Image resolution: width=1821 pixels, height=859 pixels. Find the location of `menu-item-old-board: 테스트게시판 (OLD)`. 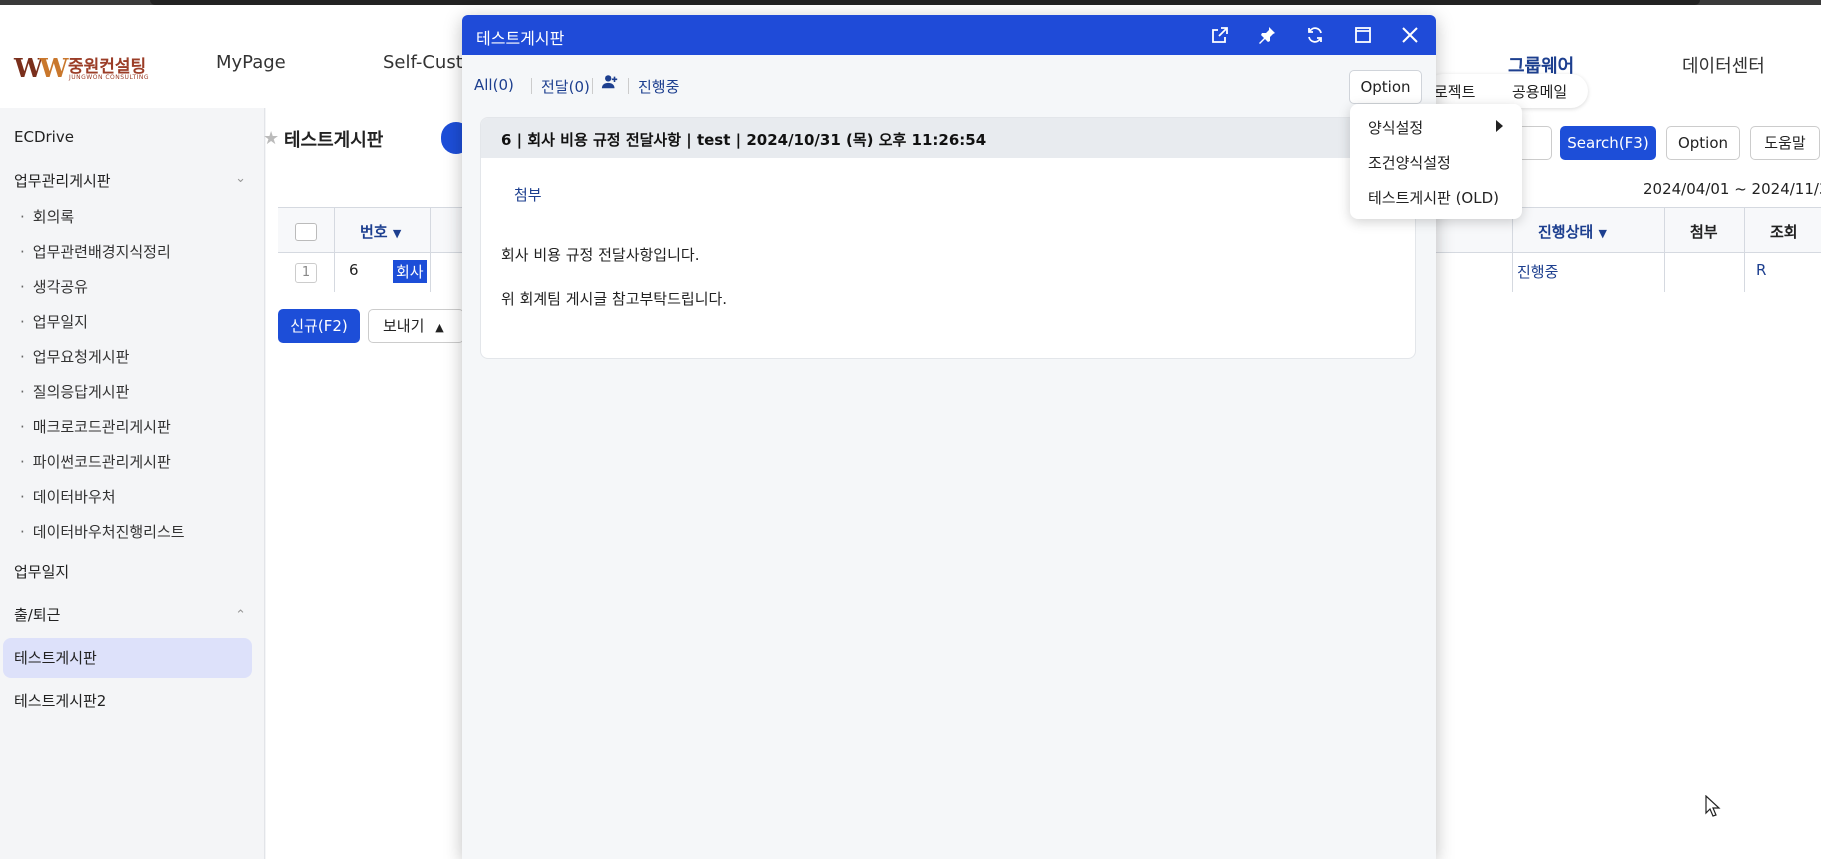

menu-item-old-board: 테스트게시판 (OLD) is located at coordinates (1433, 197).